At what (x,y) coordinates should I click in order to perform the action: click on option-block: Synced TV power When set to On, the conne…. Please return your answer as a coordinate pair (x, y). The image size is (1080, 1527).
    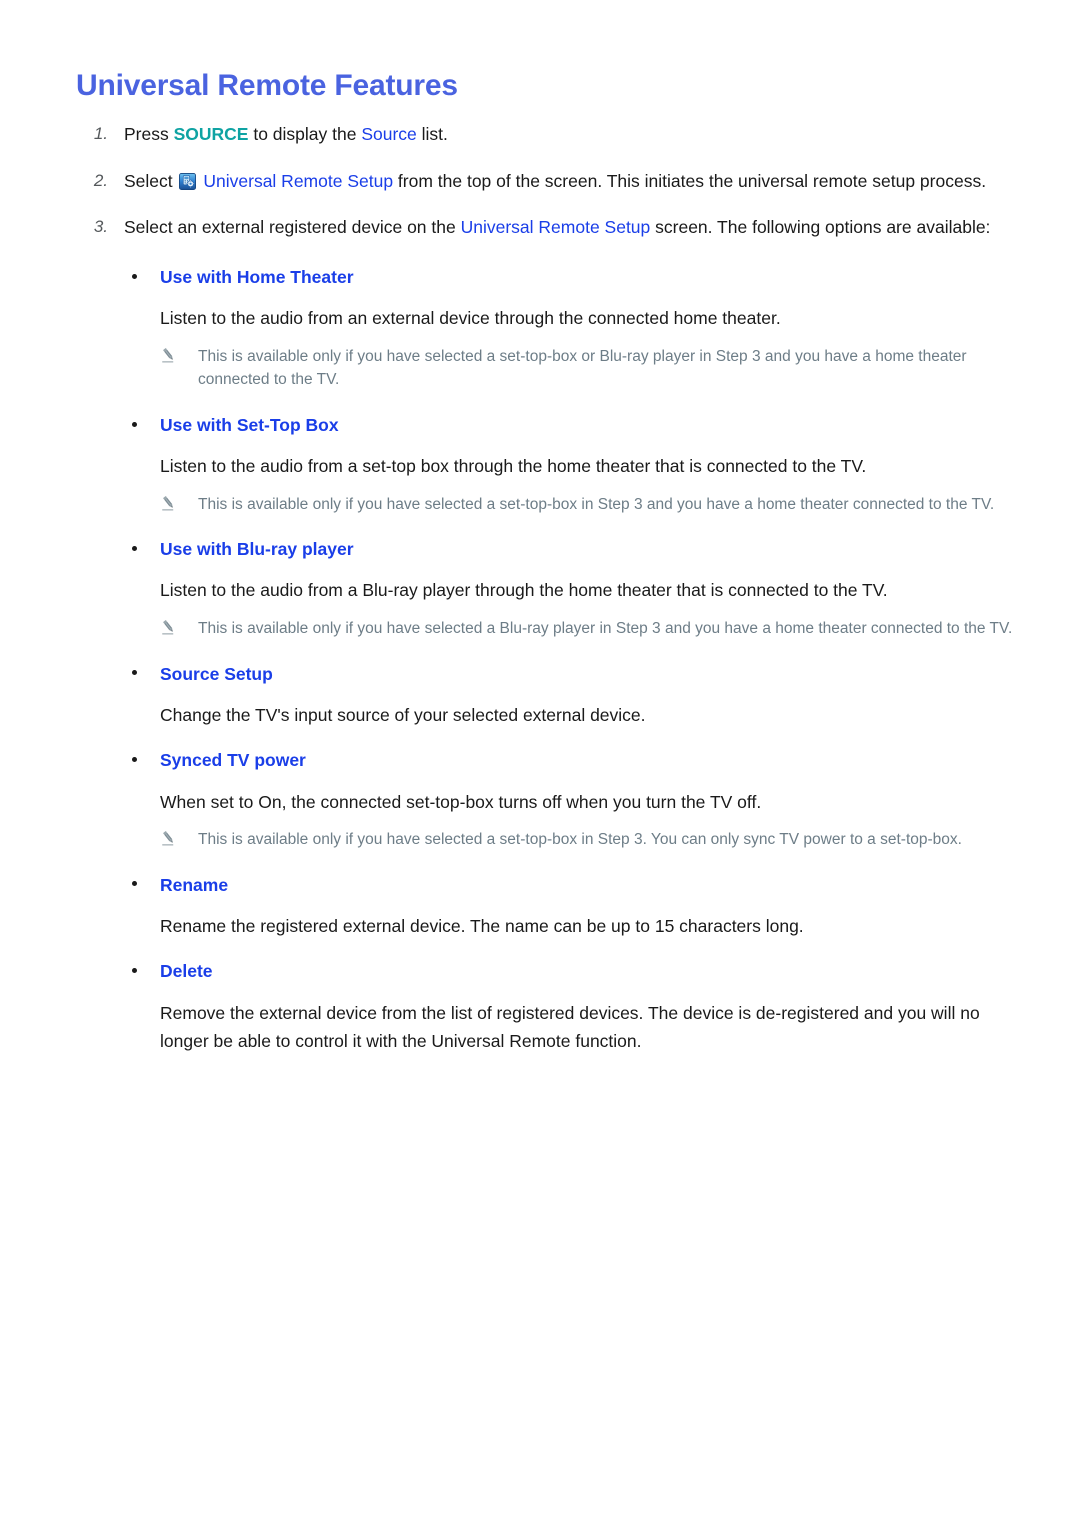
    Looking at the image, I should click on (547, 799).